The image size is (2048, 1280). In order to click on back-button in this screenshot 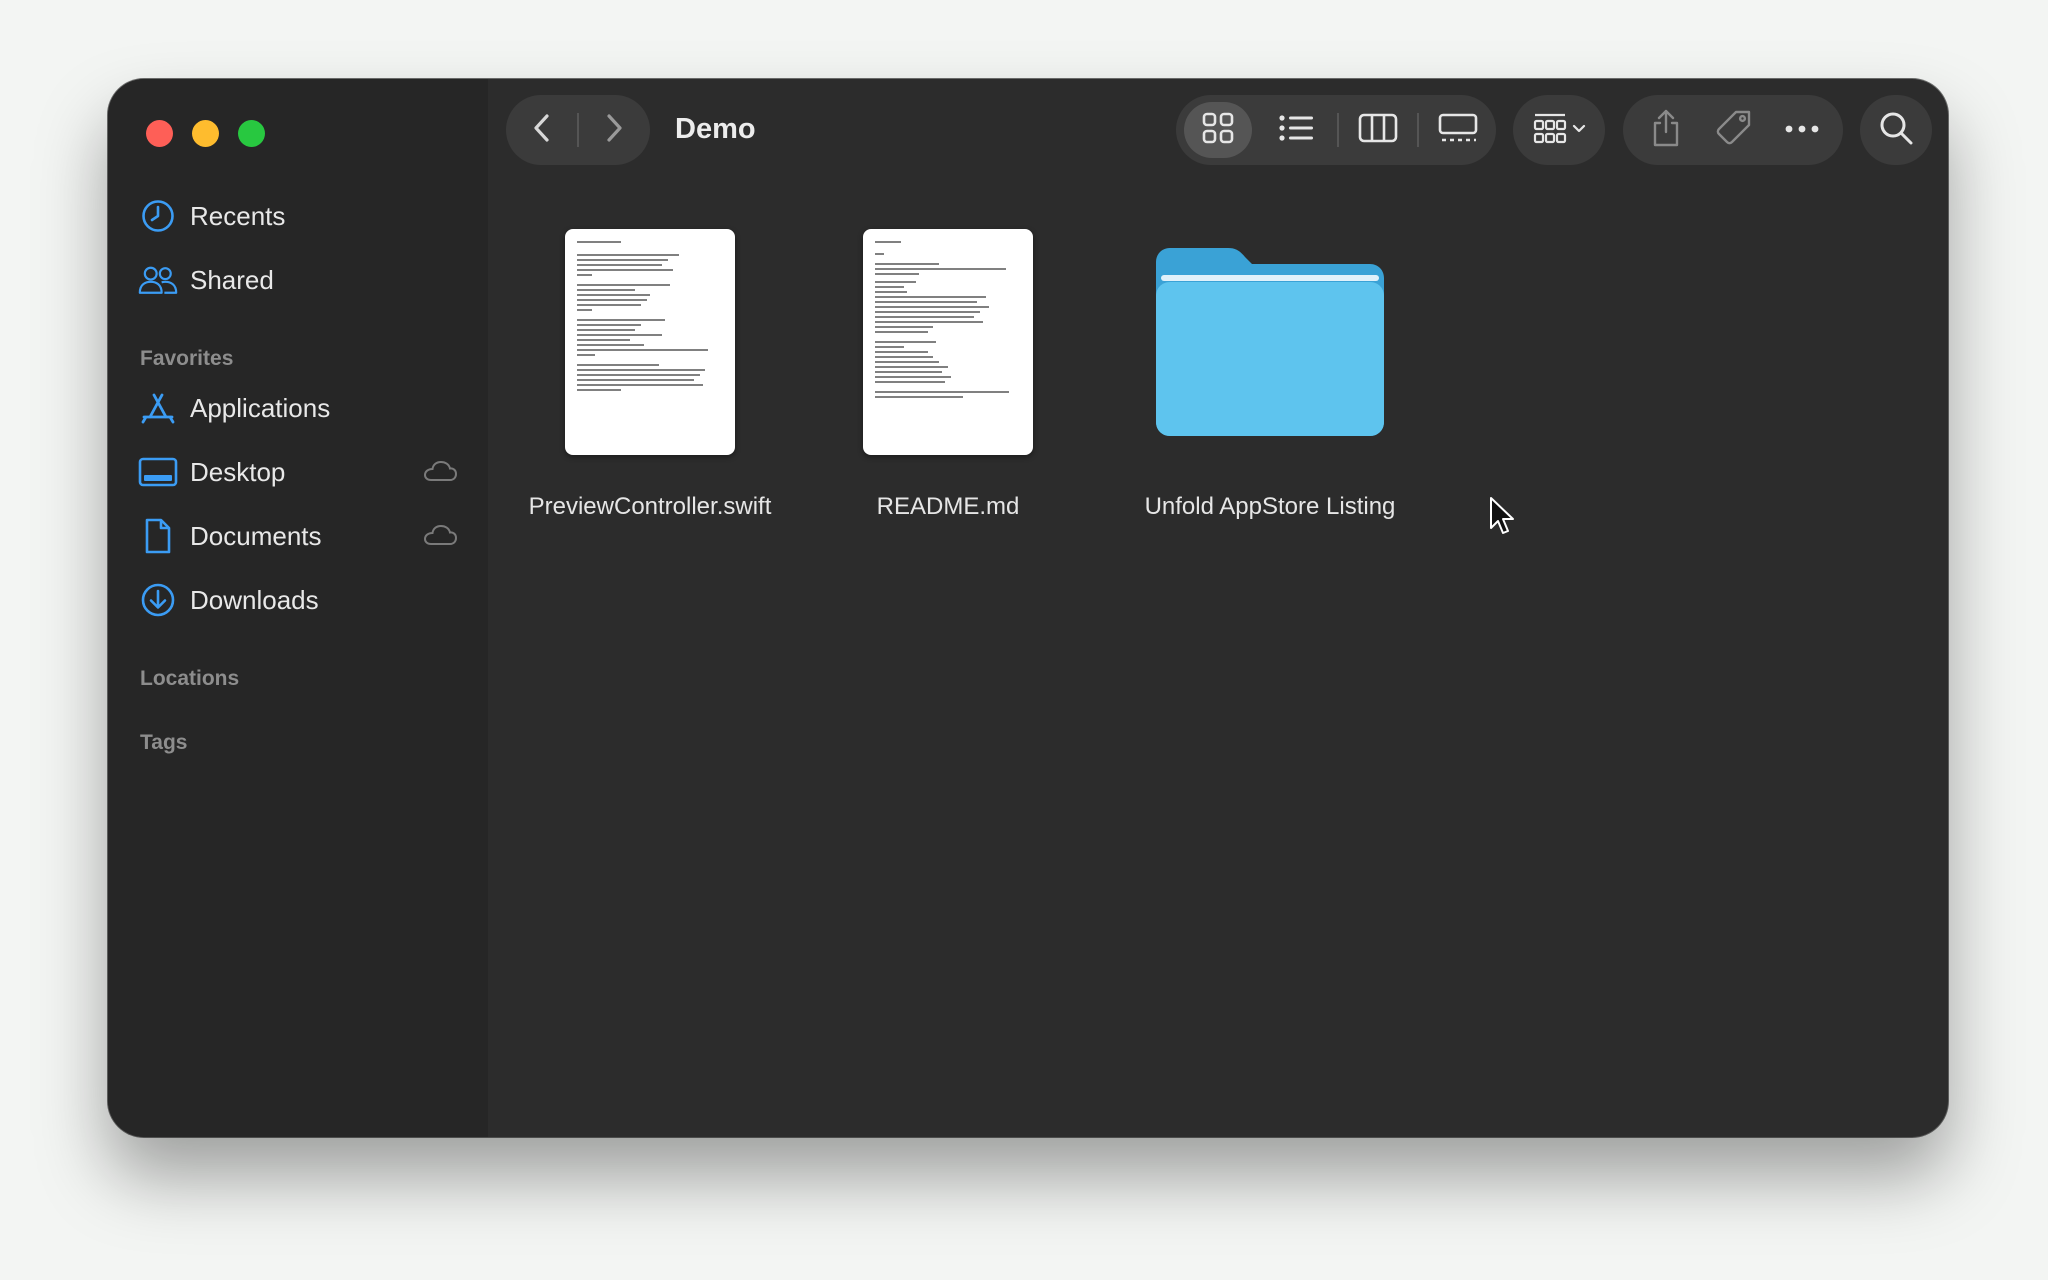, I will do `click(542, 130)`.